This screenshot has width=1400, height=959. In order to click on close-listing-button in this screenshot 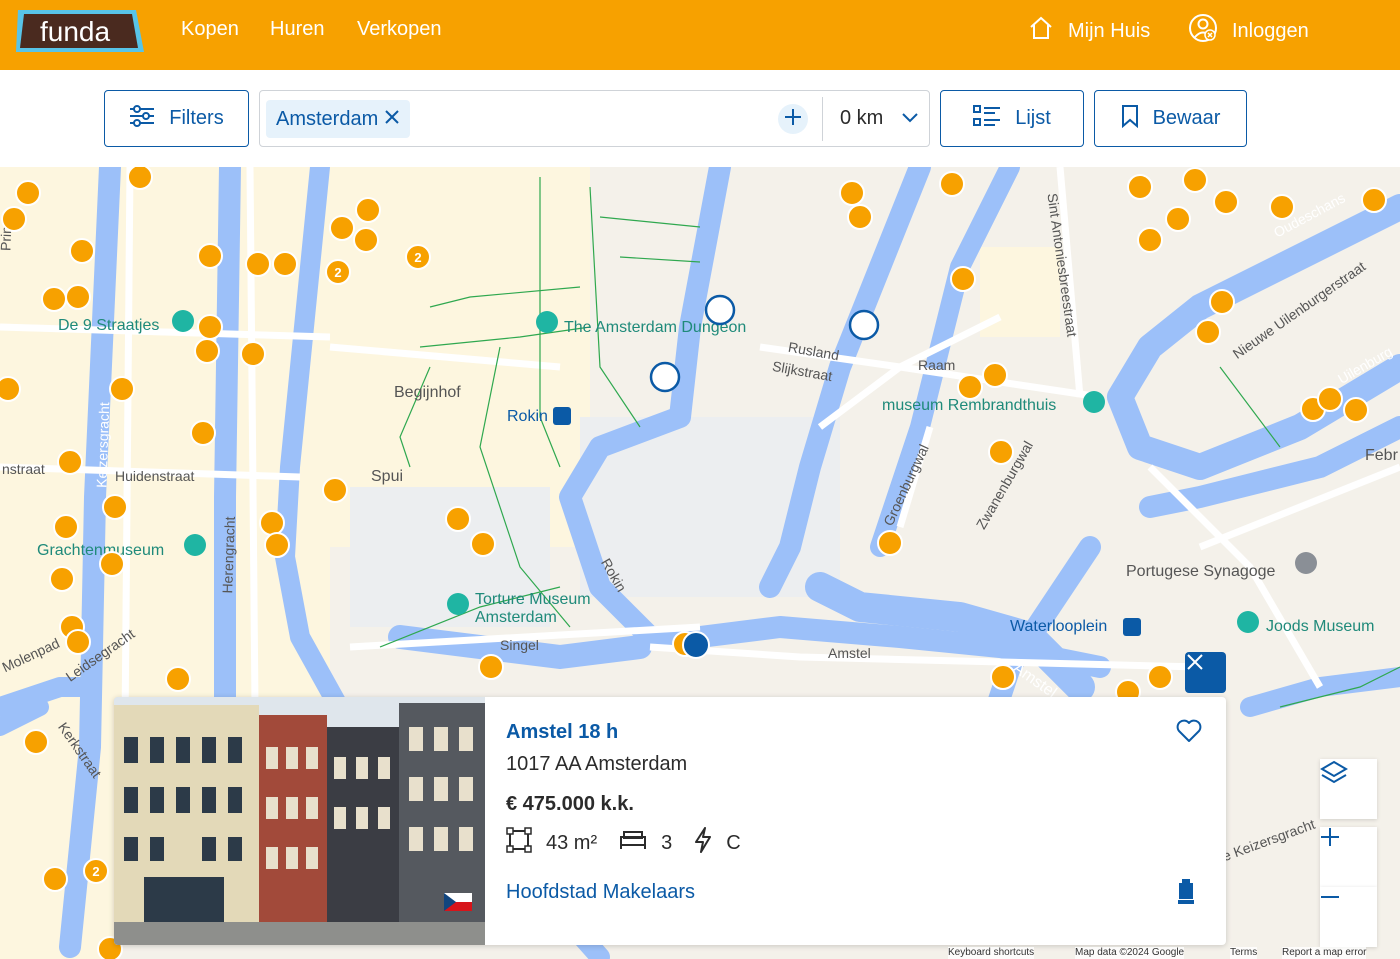, I will do `click(1205, 672)`.